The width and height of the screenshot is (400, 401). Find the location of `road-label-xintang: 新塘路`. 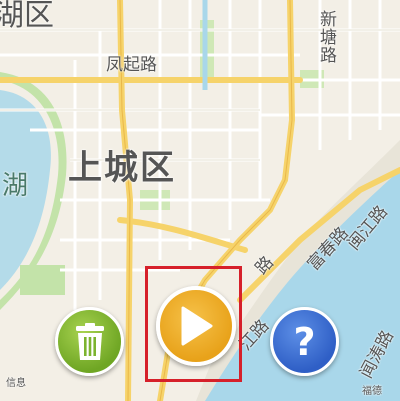

road-label-xintang: 新塘路 is located at coordinates (326, 37).